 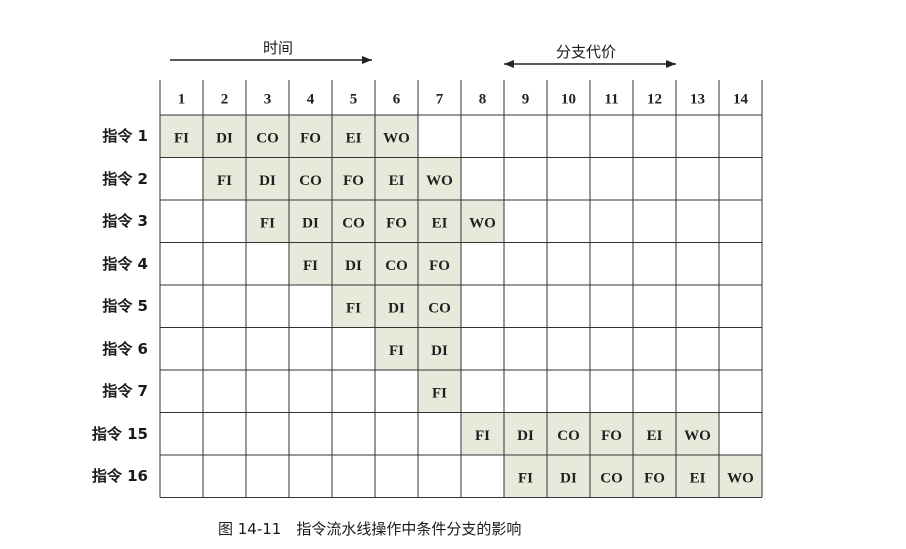 What do you see at coordinates (225, 100) in the screenshot?
I see `cycle-number: 2` at bounding box center [225, 100].